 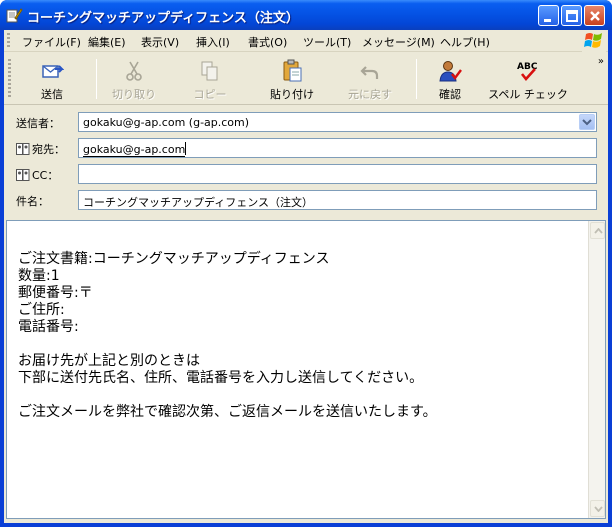 What do you see at coordinates (450, 71) in the screenshot?
I see `check-names-icon` at bounding box center [450, 71].